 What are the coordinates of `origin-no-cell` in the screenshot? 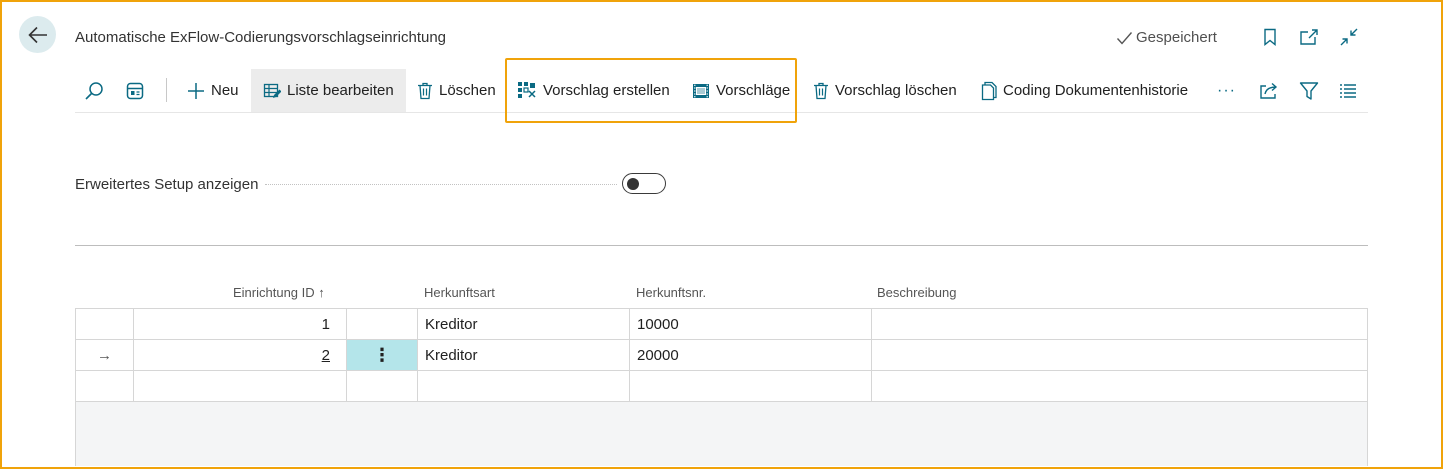 It's located at (751, 386).